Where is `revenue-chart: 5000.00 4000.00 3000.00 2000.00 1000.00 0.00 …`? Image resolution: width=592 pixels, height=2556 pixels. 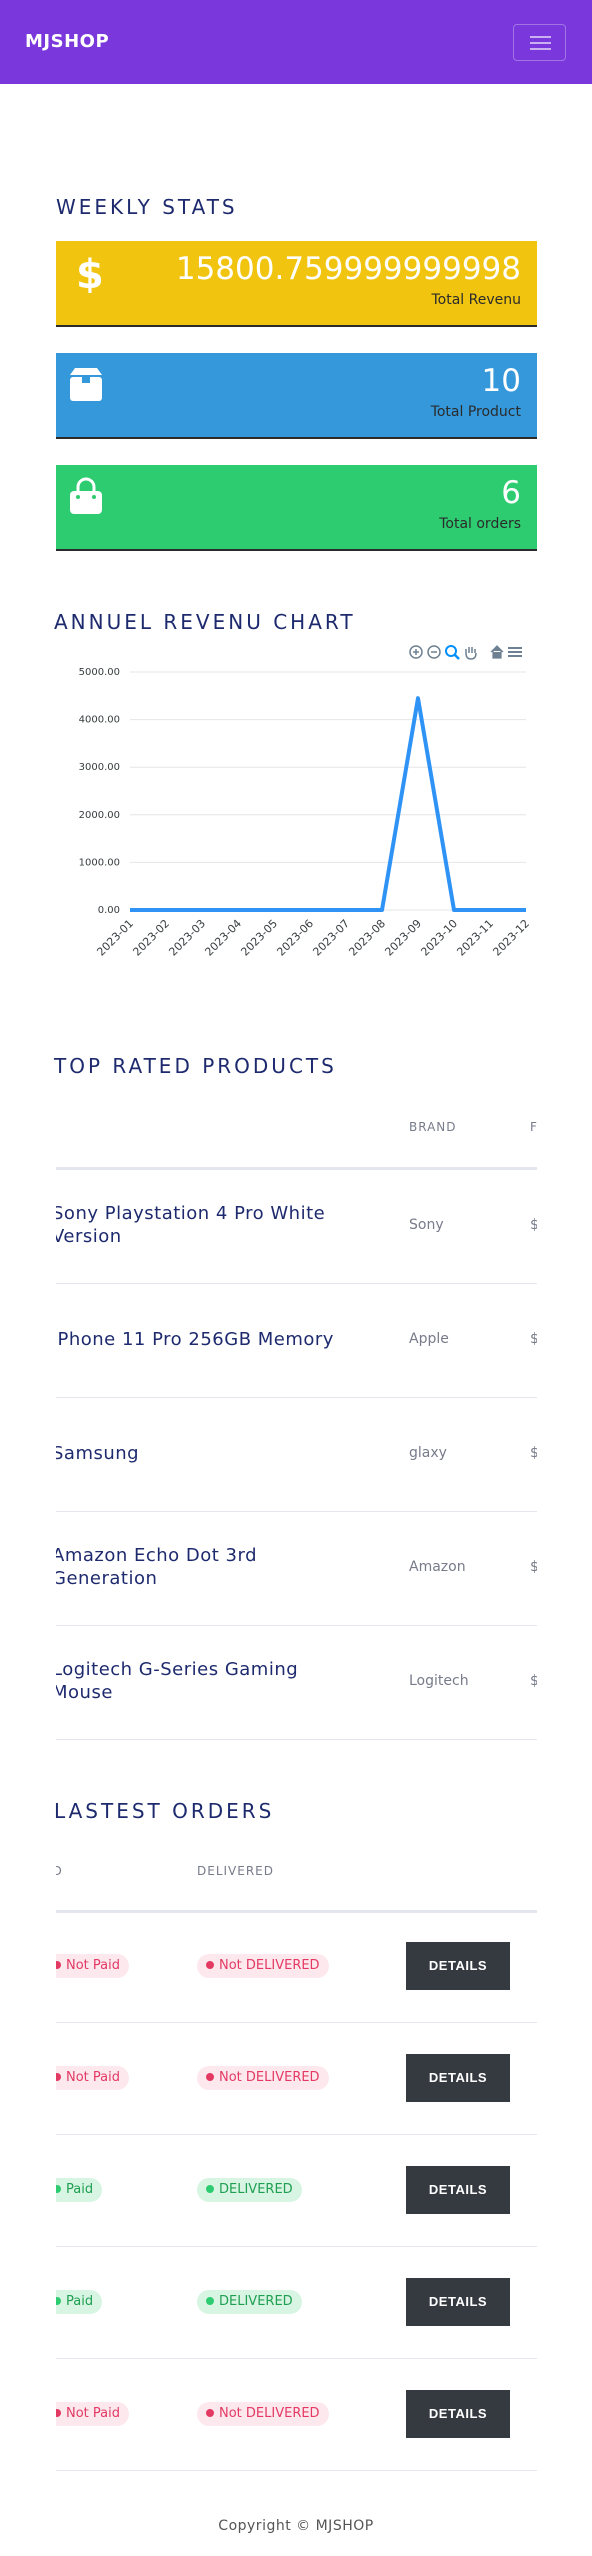 revenue-chart: 5000.00 4000.00 3000.00 2000.00 1000.00 0.00 … is located at coordinates (296, 805).